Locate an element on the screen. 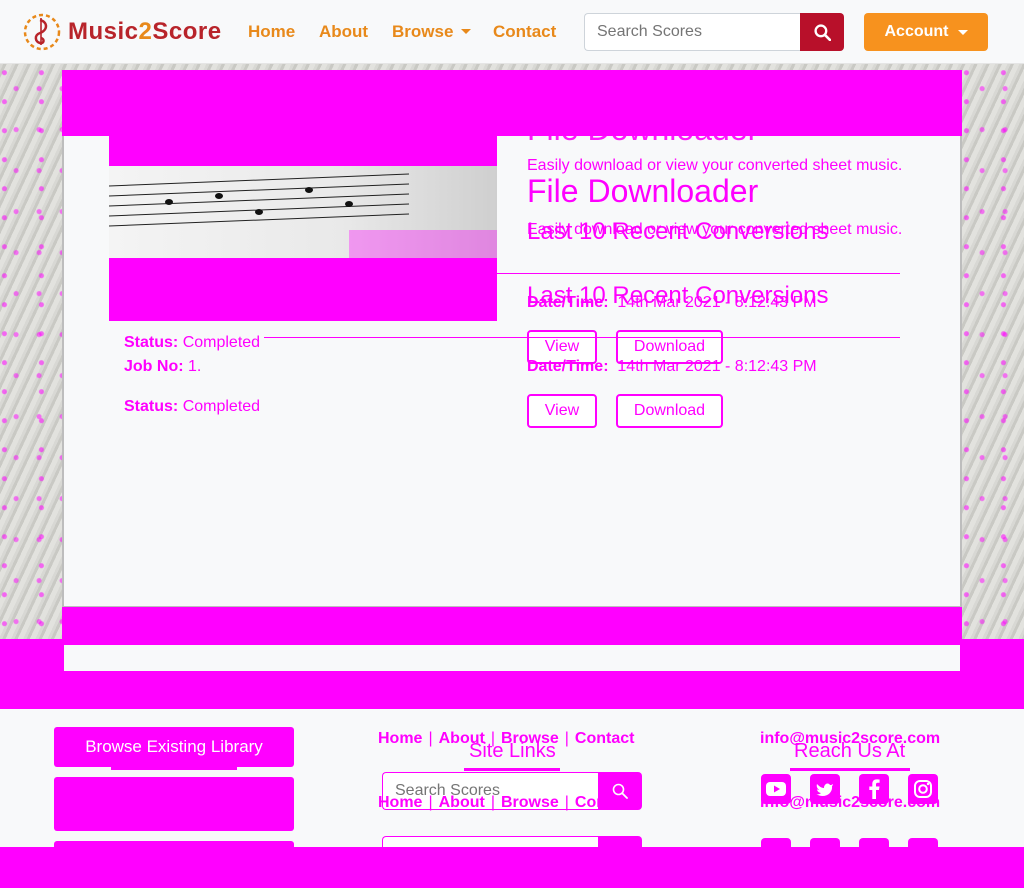  twitter-icon is located at coordinates (825, 789).